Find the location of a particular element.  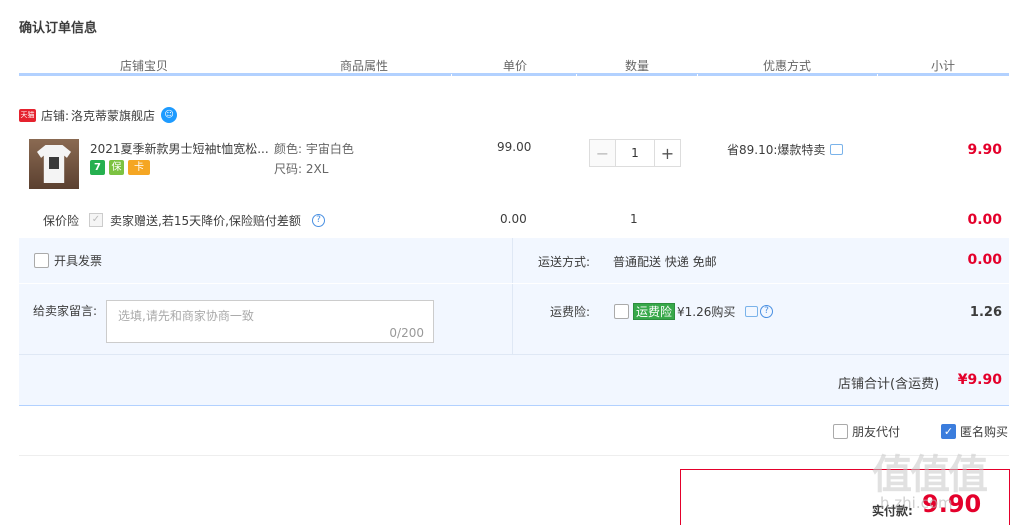

seller-message-input: 选填,请先和商家协商一致 0/200 is located at coordinates (270, 321).